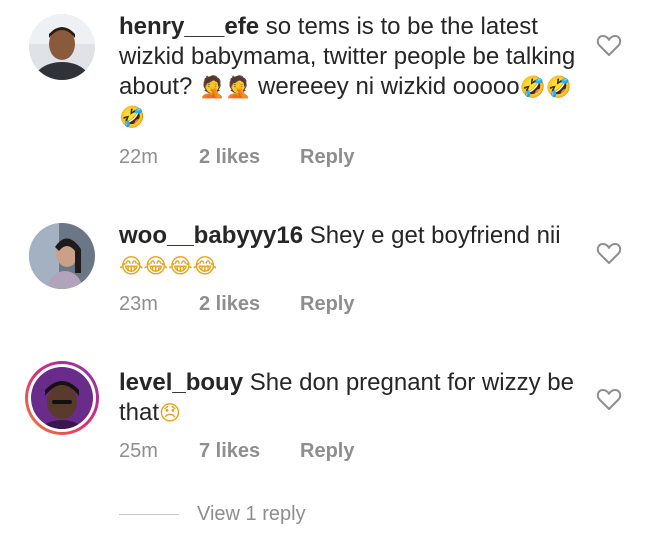 The image size is (661, 536). Describe the element at coordinates (138, 157) in the screenshot. I see `comment-time: 22m` at that location.